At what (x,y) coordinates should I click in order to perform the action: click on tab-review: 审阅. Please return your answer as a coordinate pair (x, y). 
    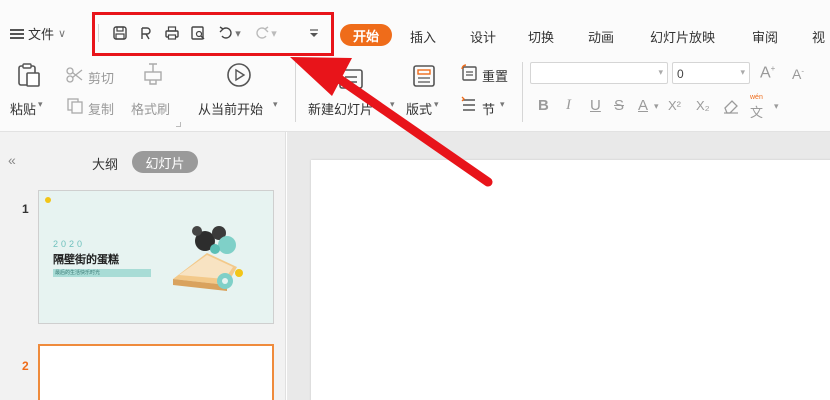
    Looking at the image, I should click on (765, 36).